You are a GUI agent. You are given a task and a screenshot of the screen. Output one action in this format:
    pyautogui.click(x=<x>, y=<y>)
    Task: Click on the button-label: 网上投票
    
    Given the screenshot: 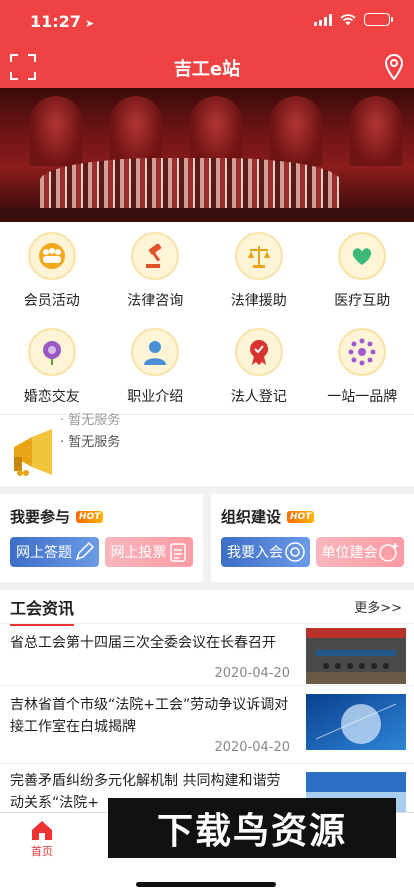 What is the action you would take?
    pyautogui.click(x=138, y=553)
    